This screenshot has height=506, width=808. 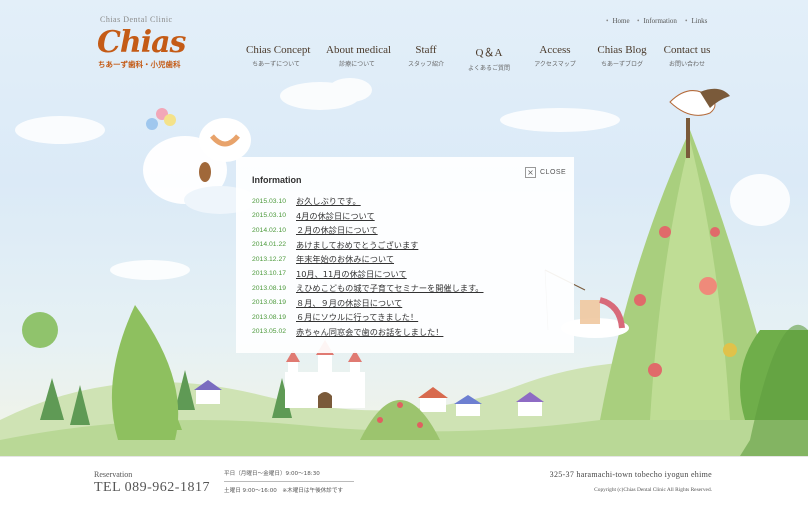 I want to click on news-link: ８月、９月の休診日について, so click(x=349, y=303).